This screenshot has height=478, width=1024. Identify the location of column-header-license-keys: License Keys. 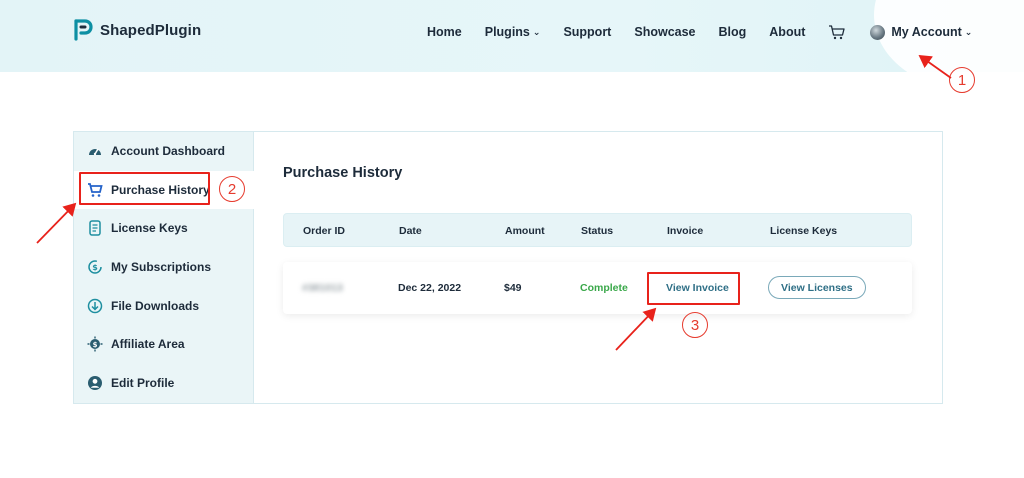
(804, 231).